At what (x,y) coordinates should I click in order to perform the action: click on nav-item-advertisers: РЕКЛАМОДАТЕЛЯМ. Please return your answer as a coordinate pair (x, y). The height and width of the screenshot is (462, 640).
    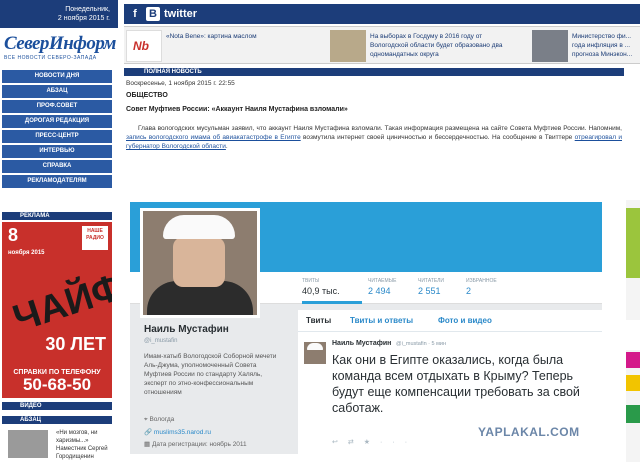
    Looking at the image, I should click on (57, 181).